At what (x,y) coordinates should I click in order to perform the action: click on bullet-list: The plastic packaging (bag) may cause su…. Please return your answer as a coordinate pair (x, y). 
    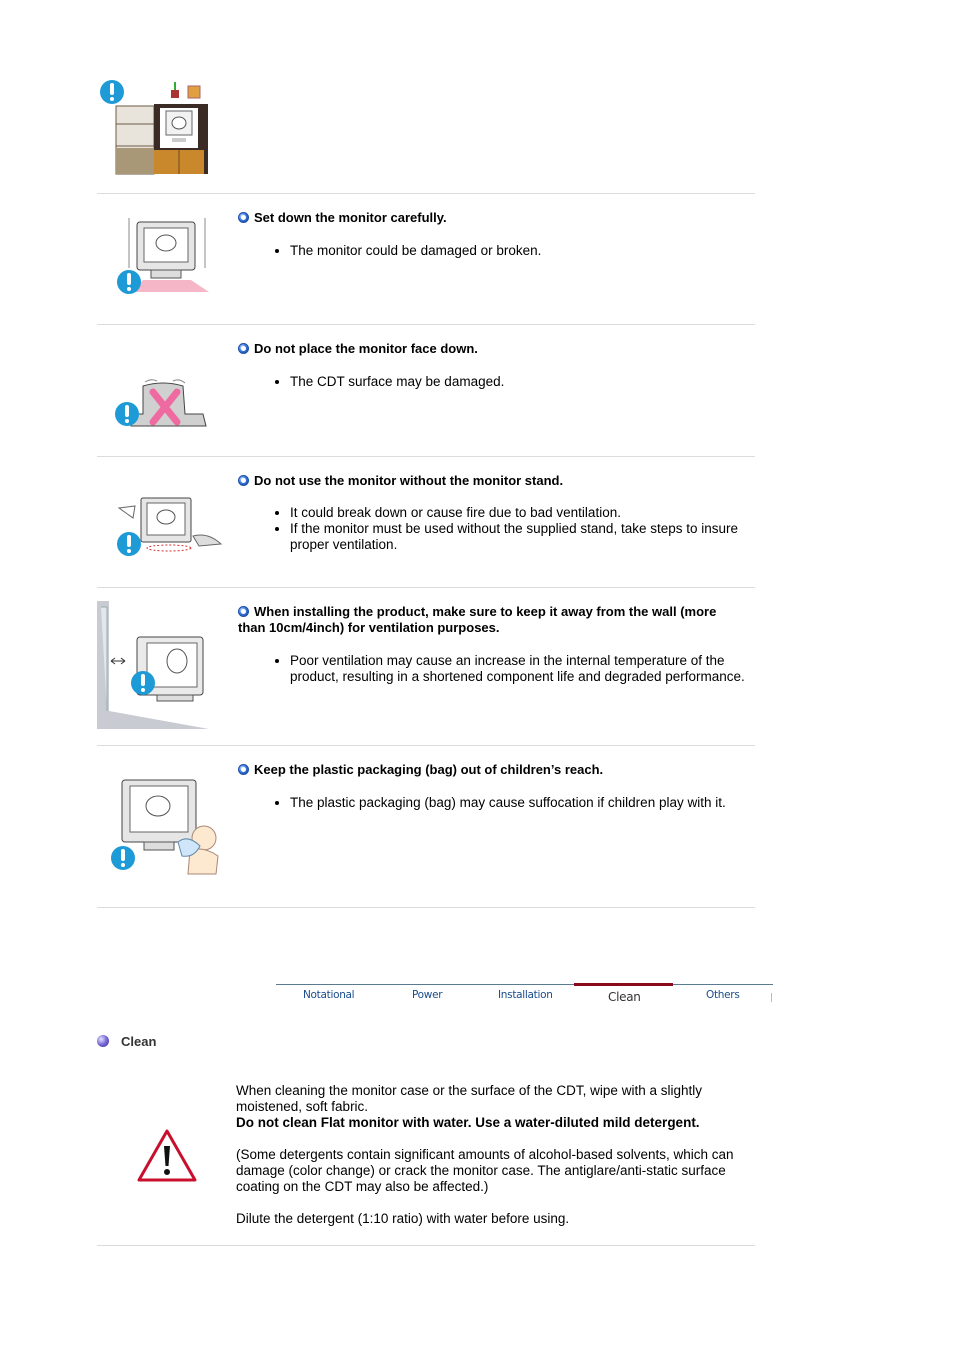
    Looking at the image, I should click on (511, 803).